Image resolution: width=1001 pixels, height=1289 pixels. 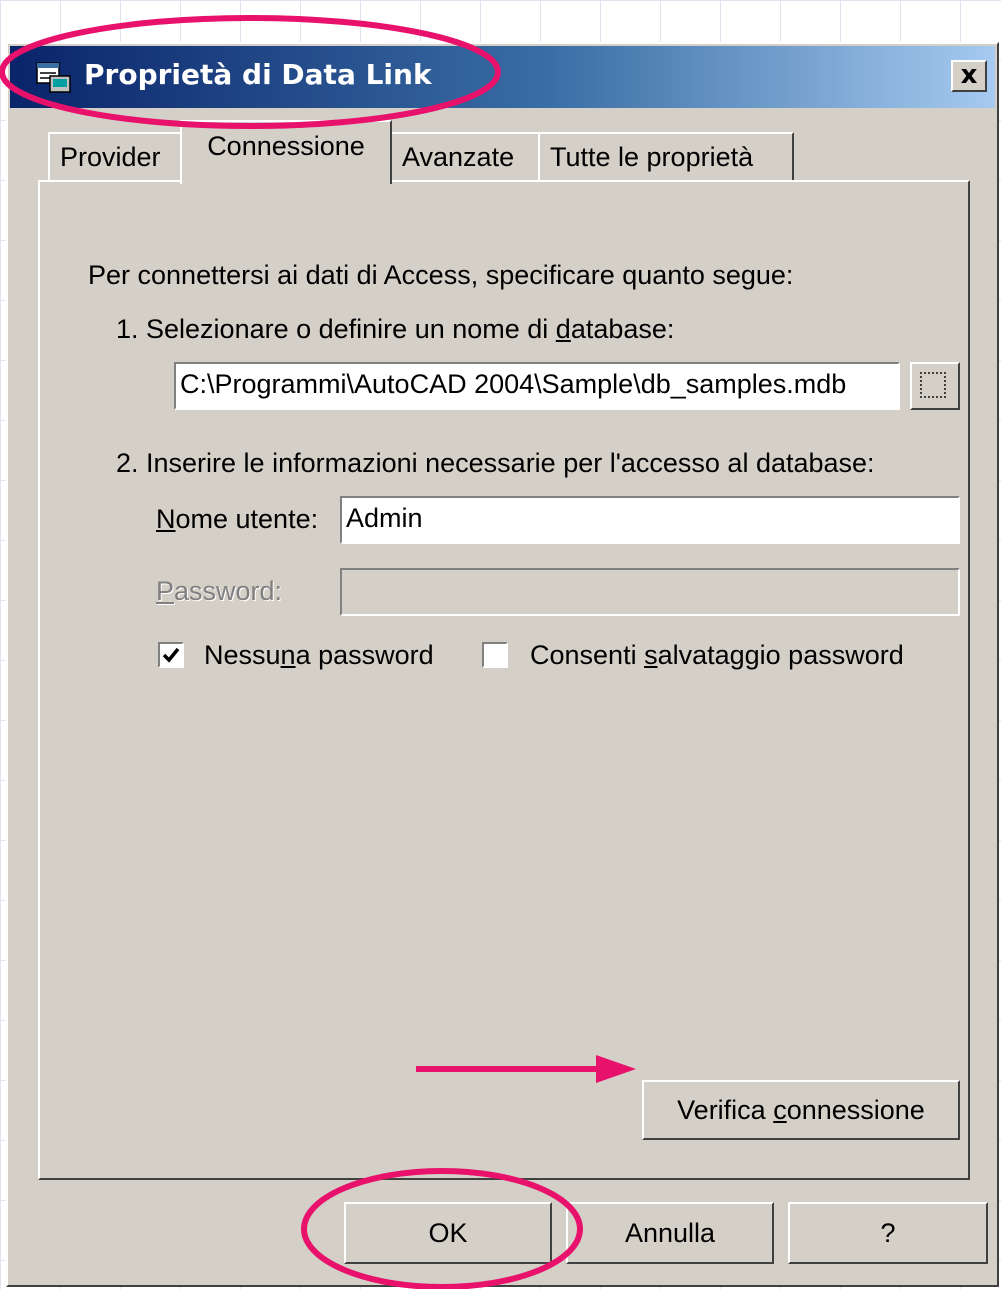 What do you see at coordinates (801, 1110) in the screenshot?
I see `test-connection-button: Verifica connessione` at bounding box center [801, 1110].